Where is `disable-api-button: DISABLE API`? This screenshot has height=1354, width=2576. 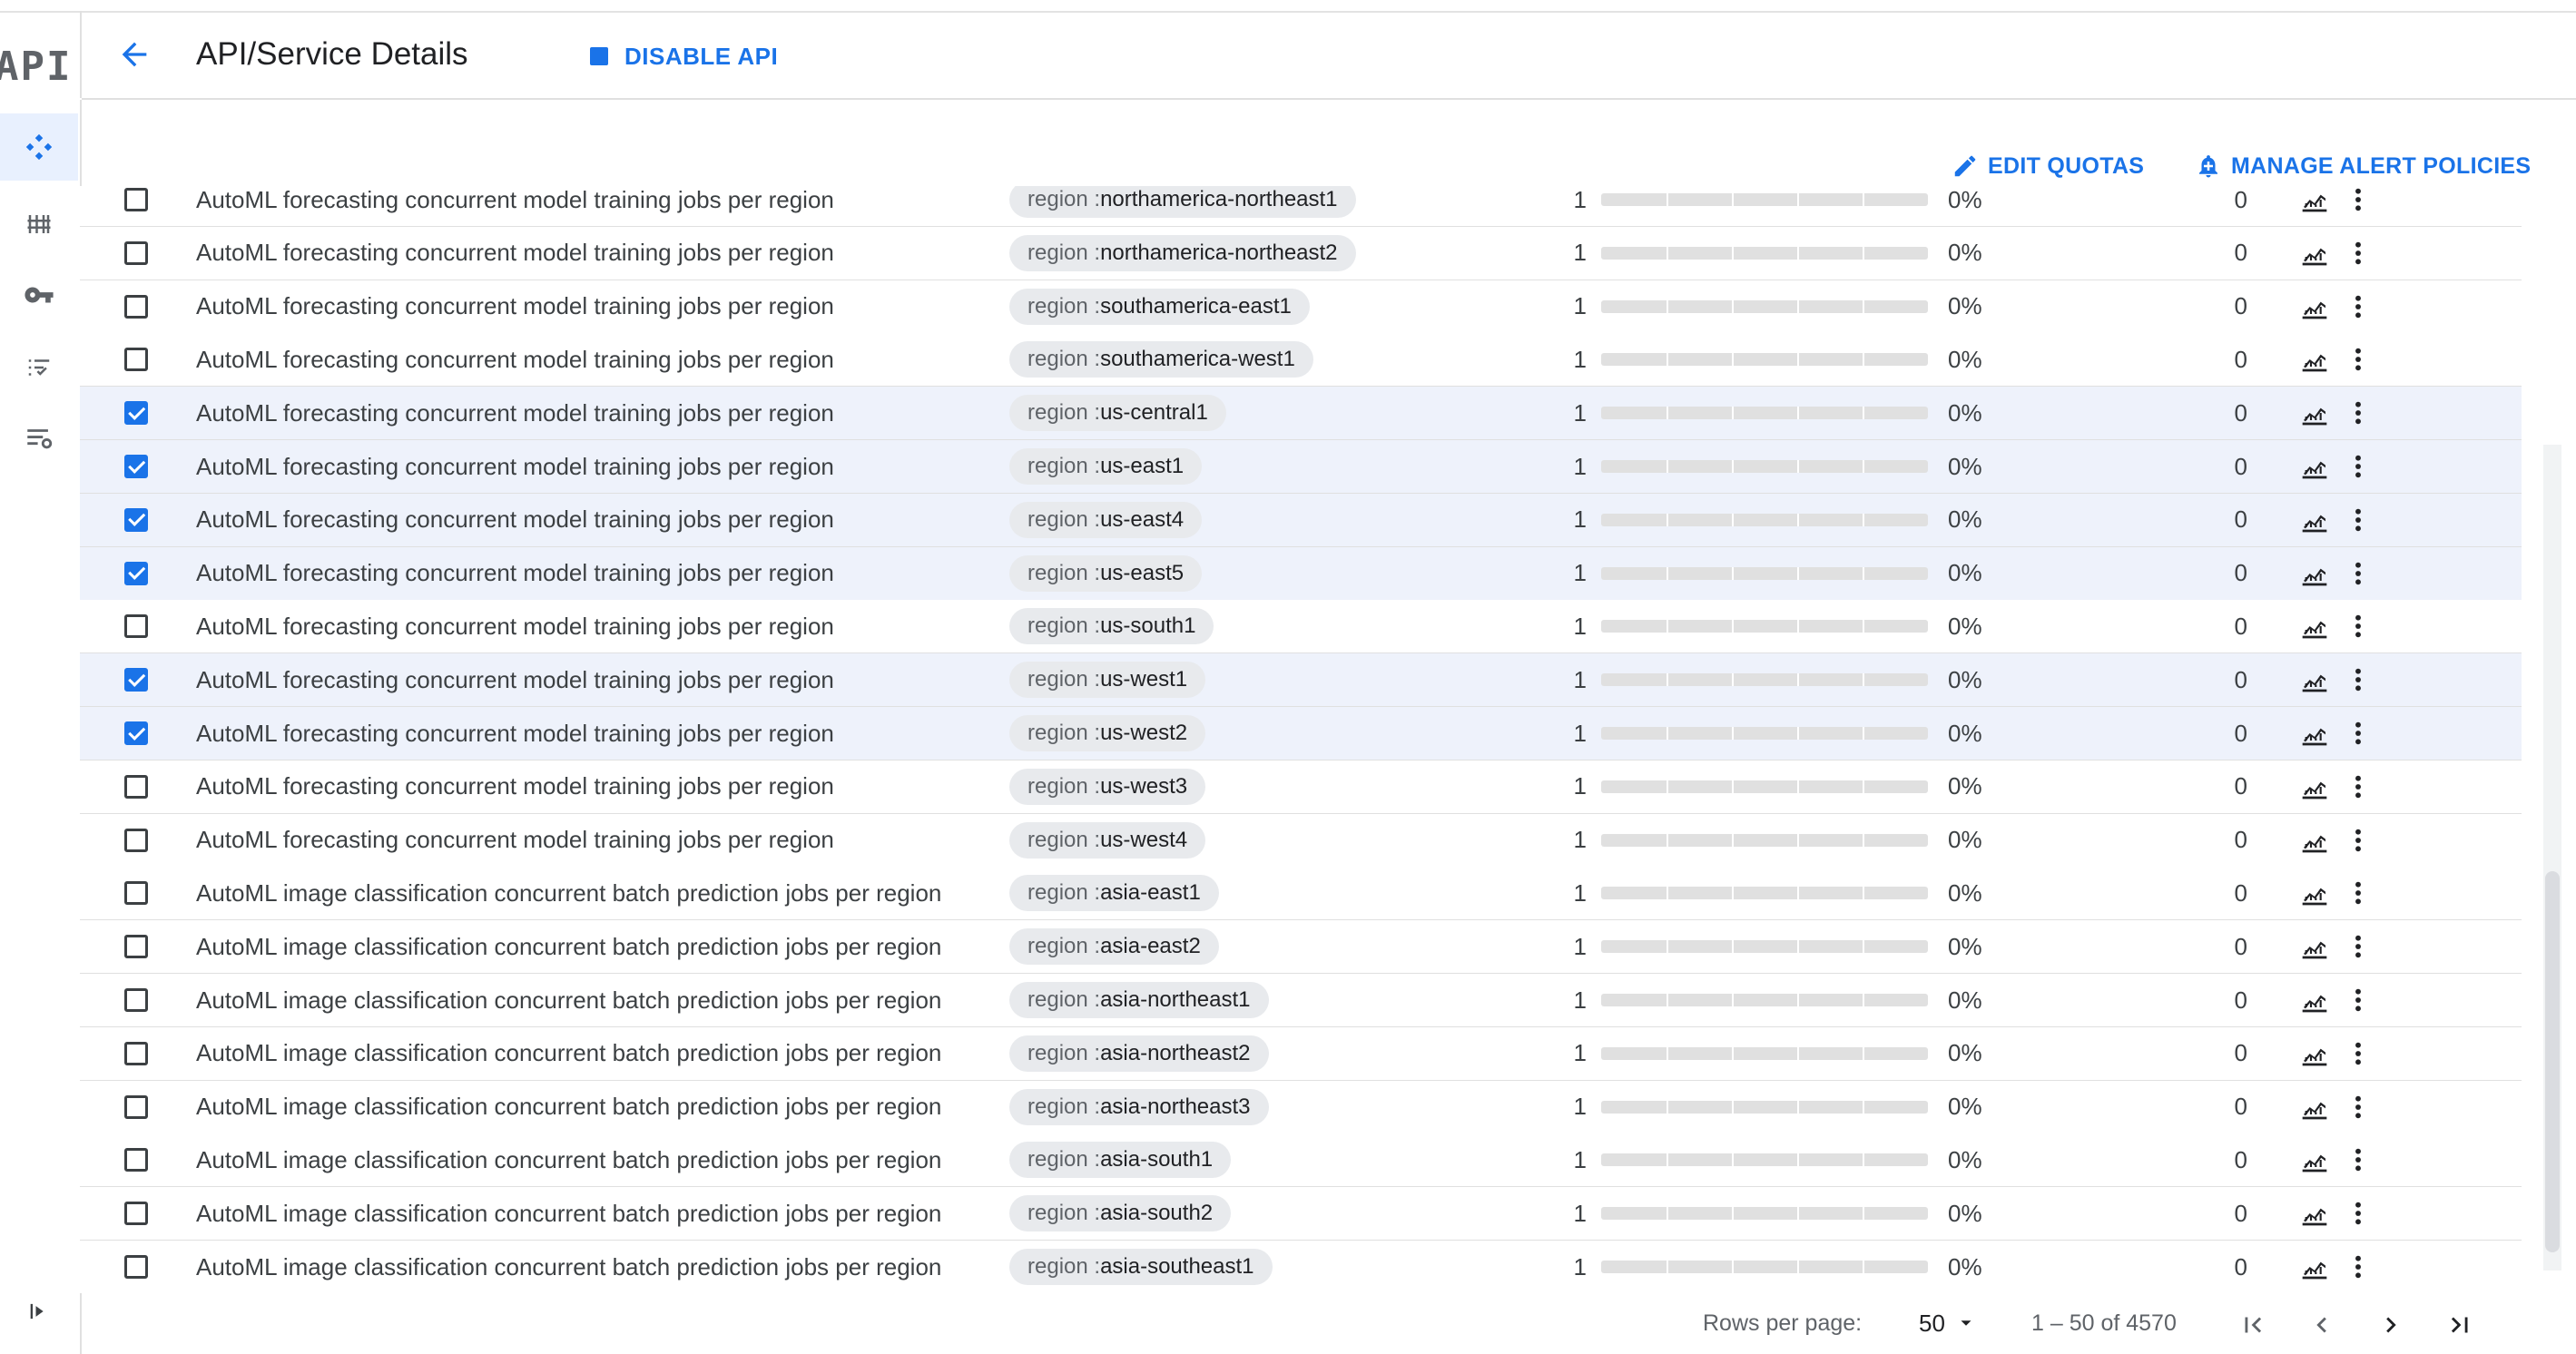 disable-api-button: DISABLE API is located at coordinates (684, 56).